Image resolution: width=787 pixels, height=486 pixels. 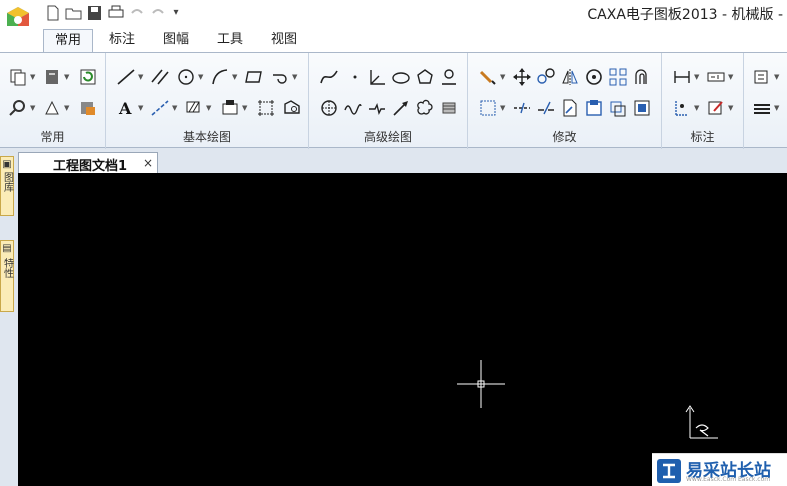 What do you see at coordinates (702, 137) in the screenshot?
I see `group-label-dimension: 标注` at bounding box center [702, 137].